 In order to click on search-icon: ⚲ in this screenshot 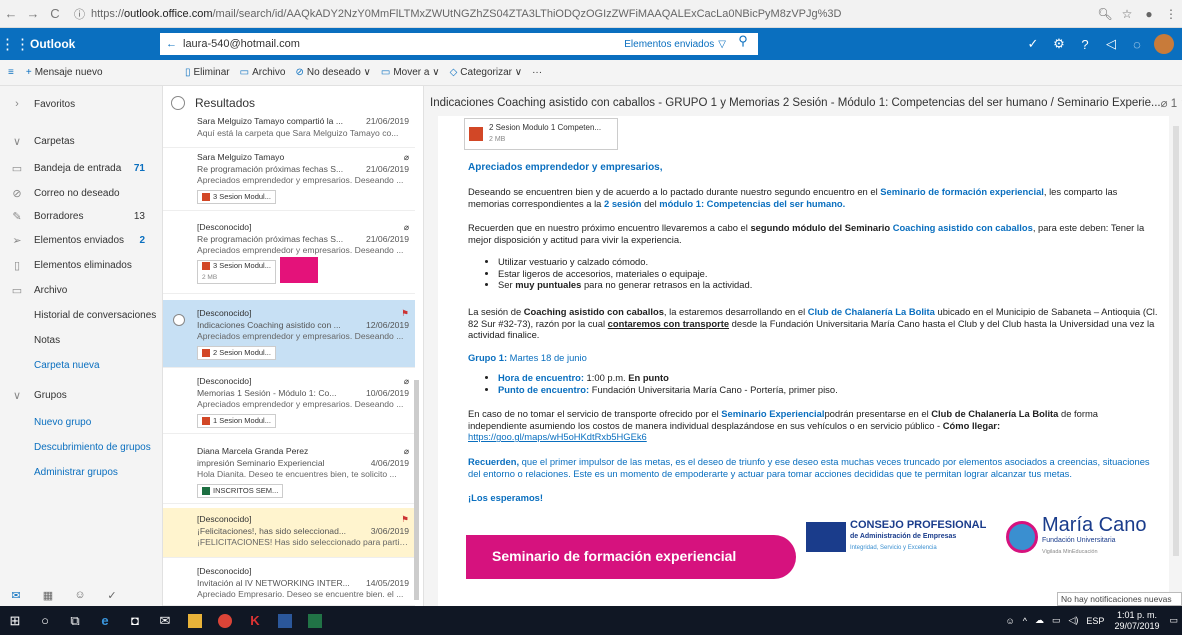, I will do `click(743, 44)`.